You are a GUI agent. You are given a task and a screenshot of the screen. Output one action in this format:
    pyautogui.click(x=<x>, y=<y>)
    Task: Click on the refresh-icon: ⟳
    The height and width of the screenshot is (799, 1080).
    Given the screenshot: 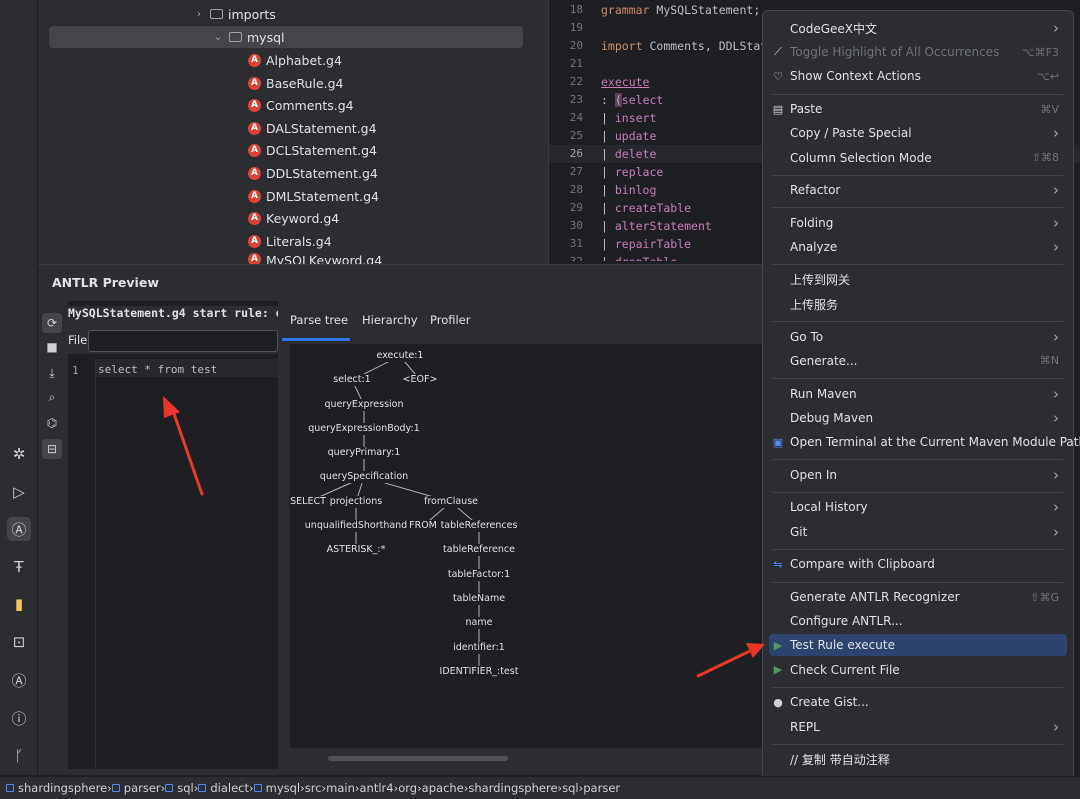 What is the action you would take?
    pyautogui.click(x=52, y=323)
    